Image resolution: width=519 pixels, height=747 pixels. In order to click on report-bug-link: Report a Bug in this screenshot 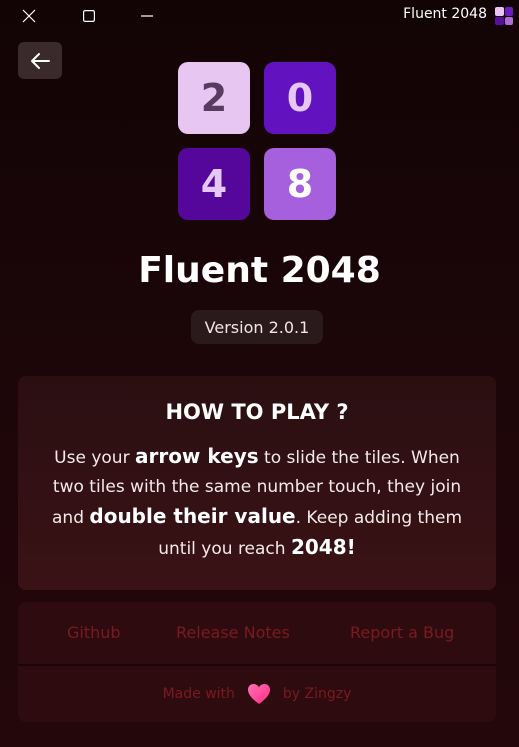, I will do `click(402, 632)`.